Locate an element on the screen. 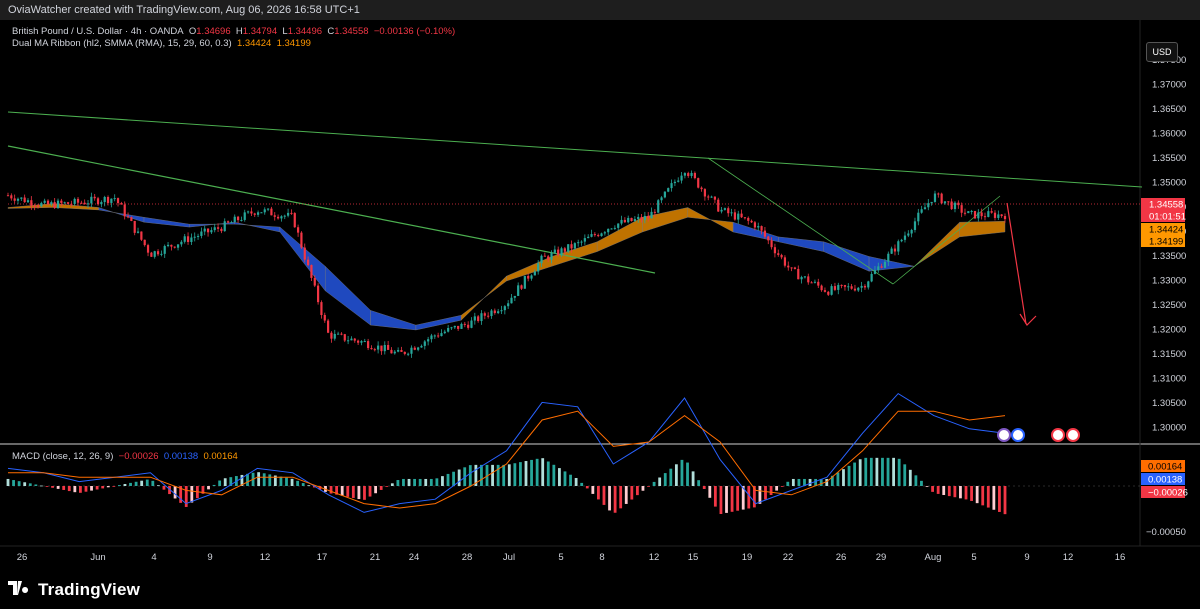 This screenshot has height=609, width=1200. time-tick-label: Jun is located at coordinates (97, 557).